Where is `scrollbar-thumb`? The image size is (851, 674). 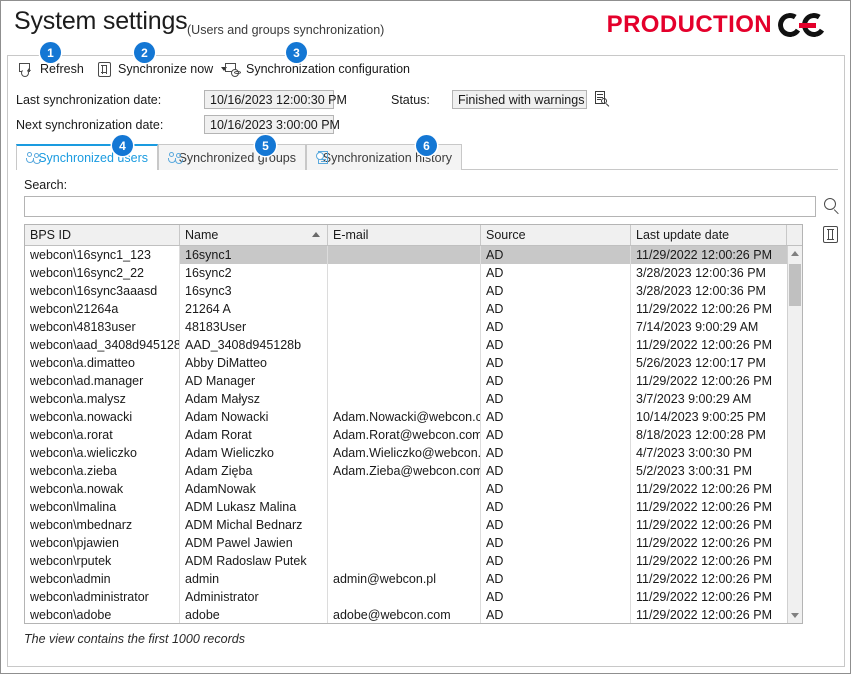
scrollbar-thumb is located at coordinates (795, 285).